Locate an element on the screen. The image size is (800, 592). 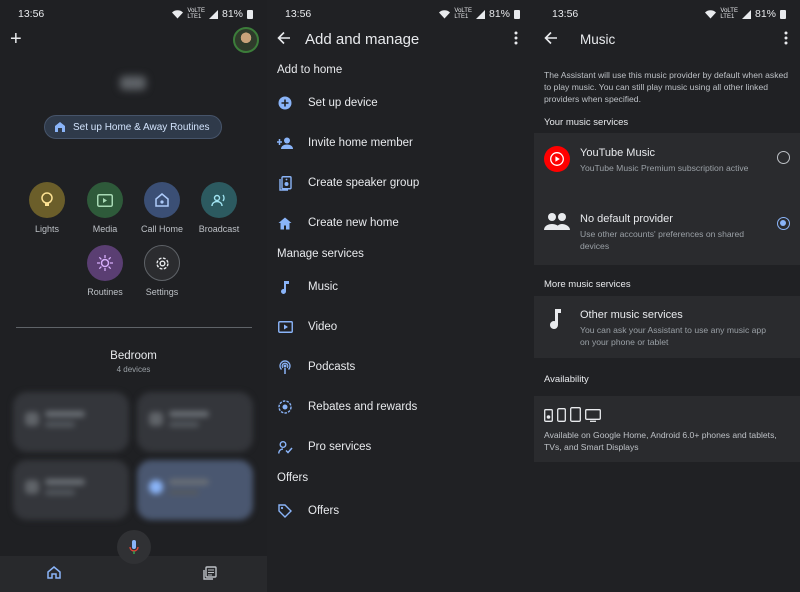
setup-routines-button: Set up Home & Away Routines is located at coordinates (133, 127).